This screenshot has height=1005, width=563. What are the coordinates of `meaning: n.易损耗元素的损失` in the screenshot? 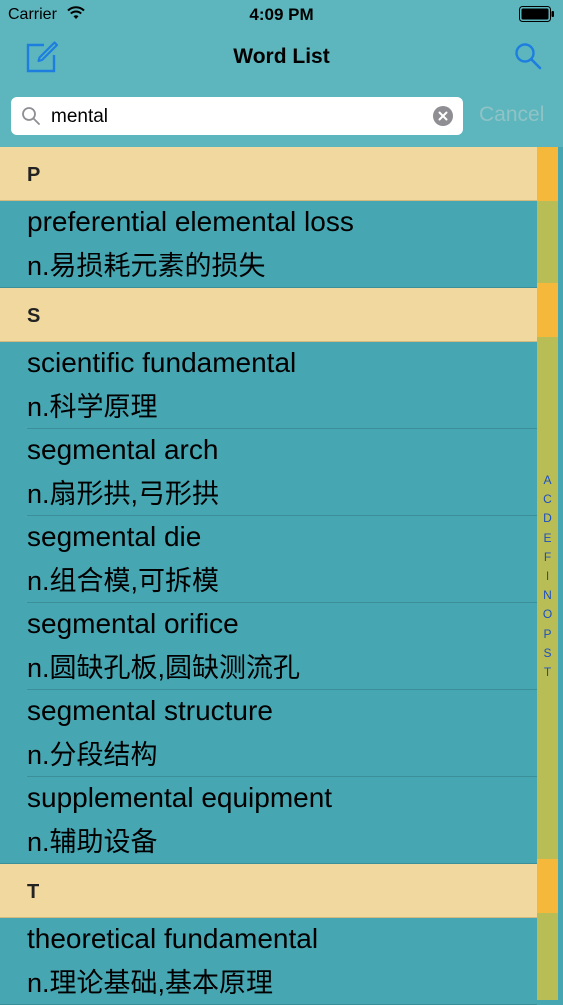 It's located at (146, 266).